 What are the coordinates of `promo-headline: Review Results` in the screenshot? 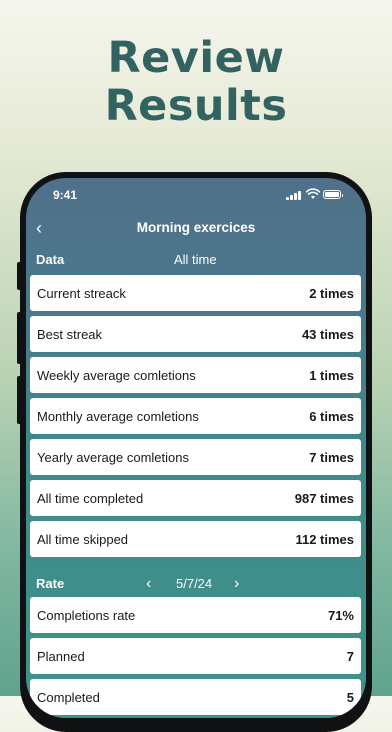 It's located at (196, 82).